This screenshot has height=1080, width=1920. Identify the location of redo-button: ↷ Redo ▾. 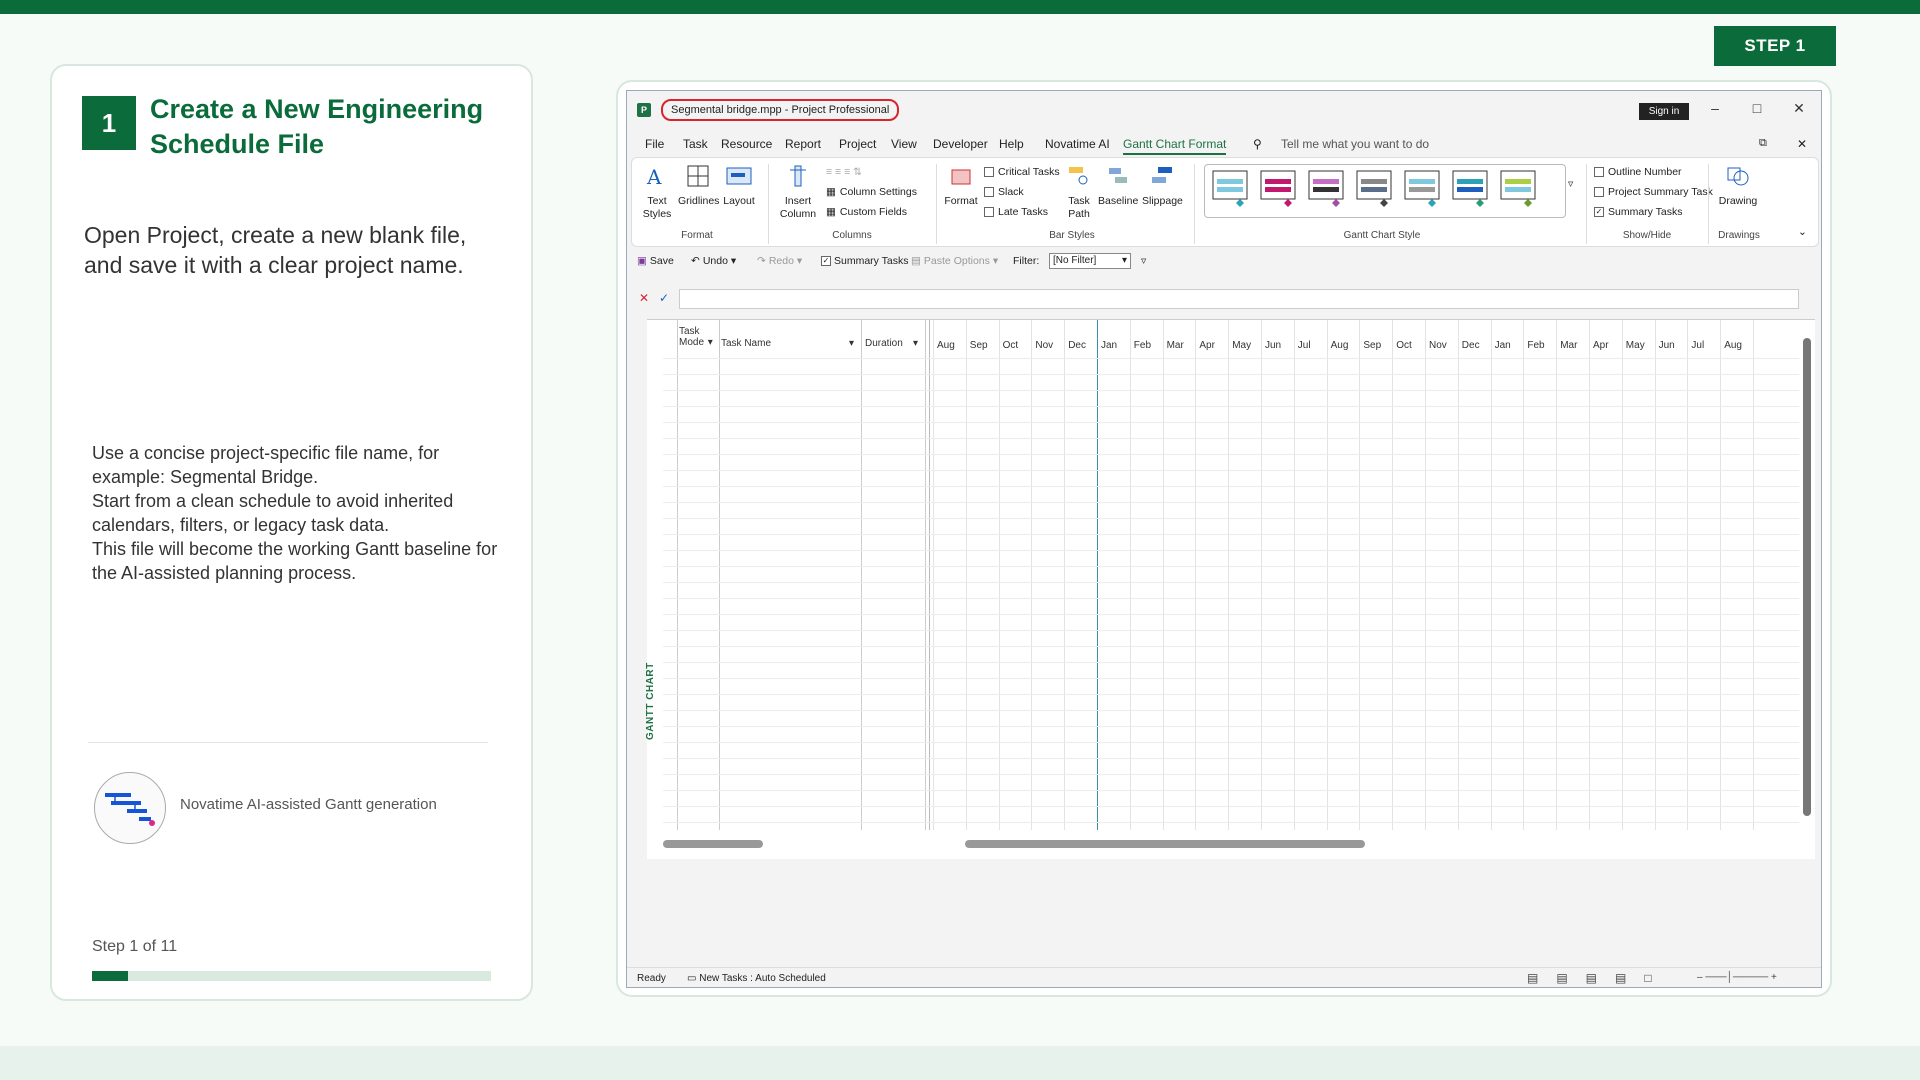
(779, 261).